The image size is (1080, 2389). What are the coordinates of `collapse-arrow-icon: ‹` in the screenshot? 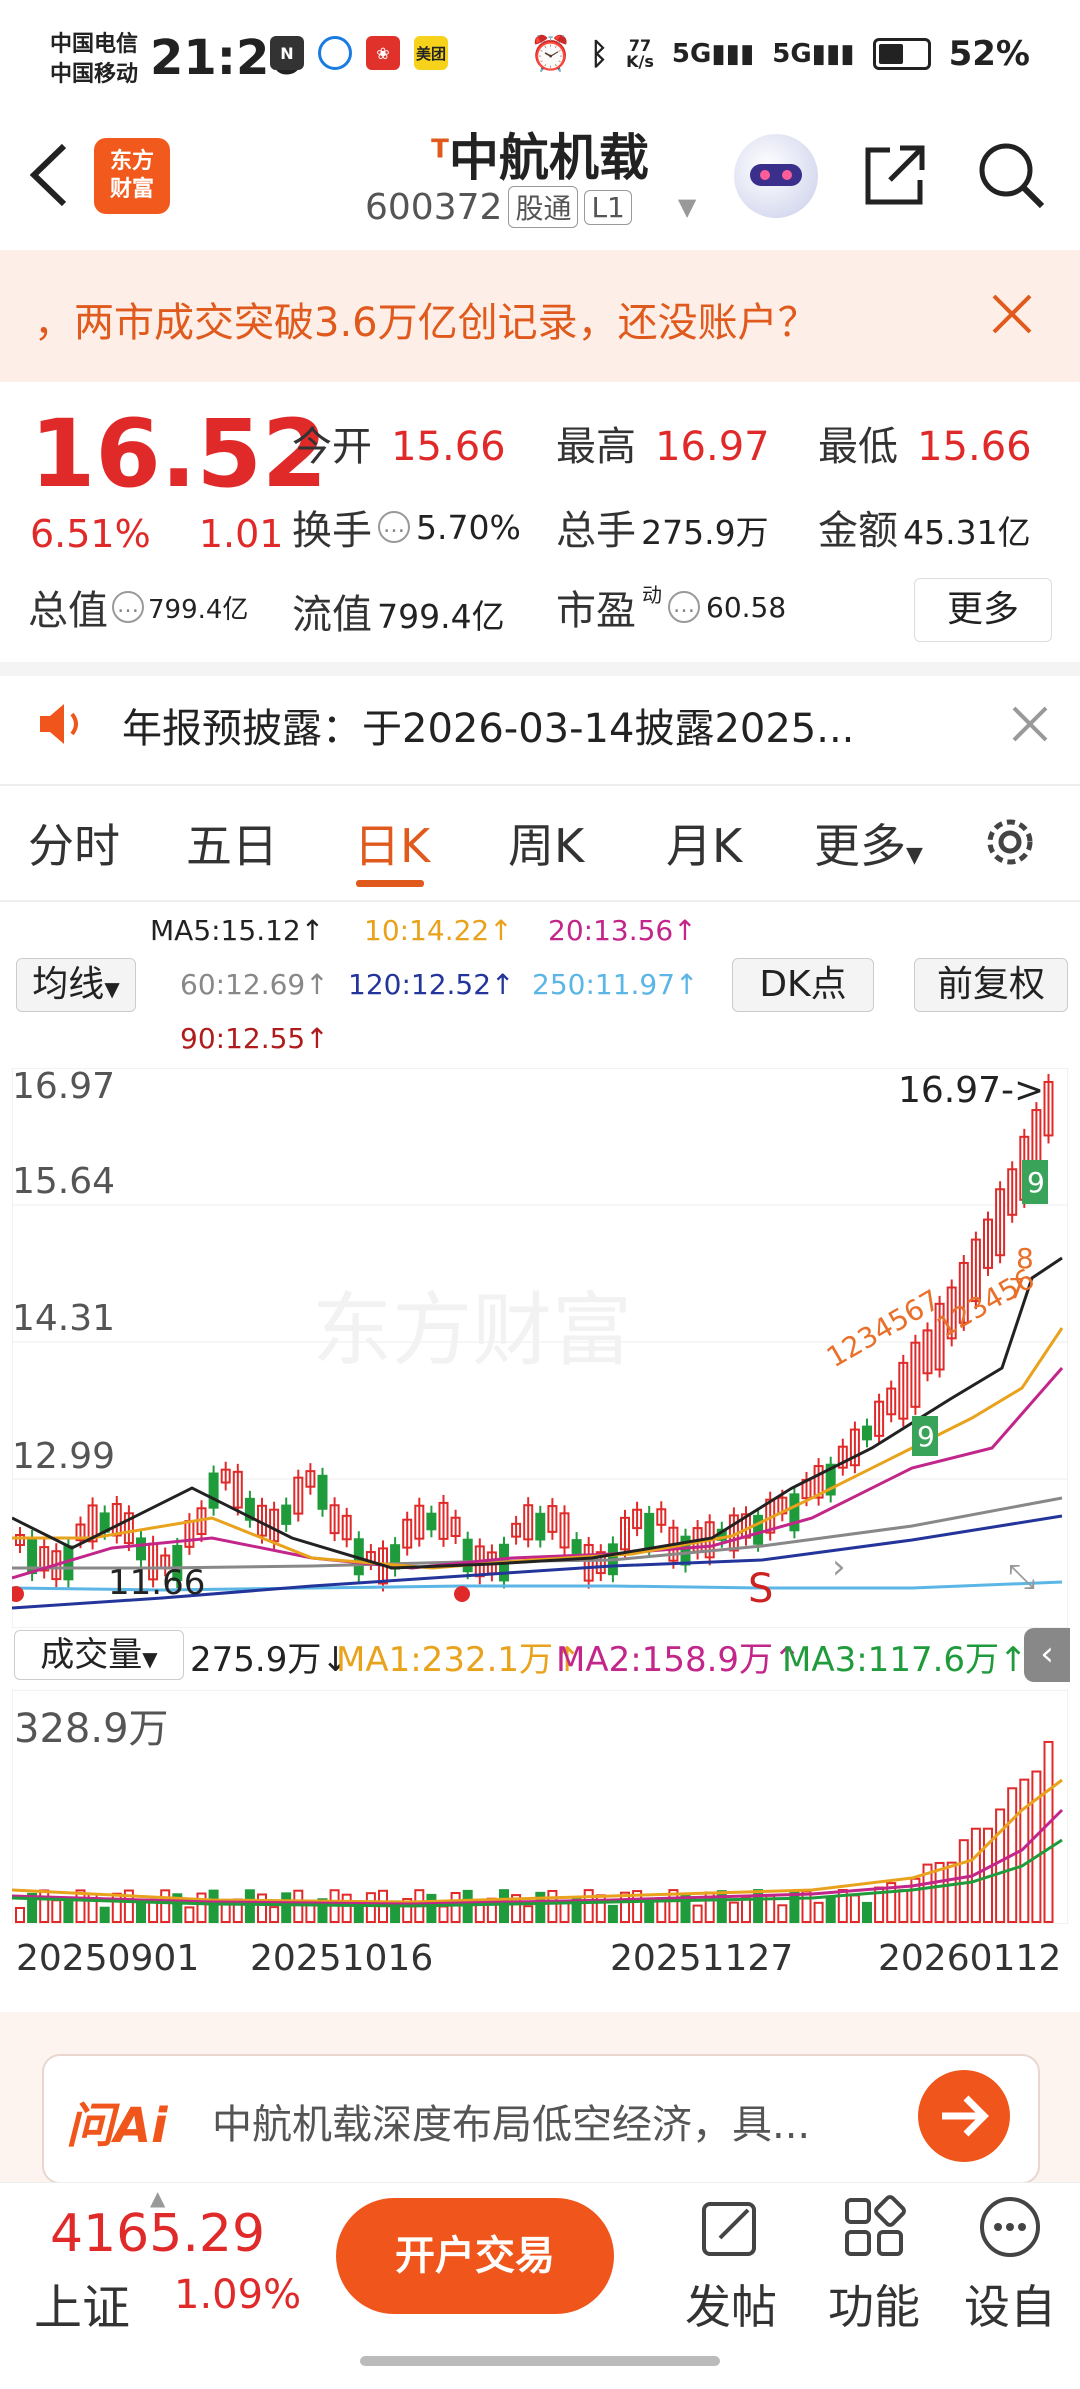 It's located at (1047, 1655).